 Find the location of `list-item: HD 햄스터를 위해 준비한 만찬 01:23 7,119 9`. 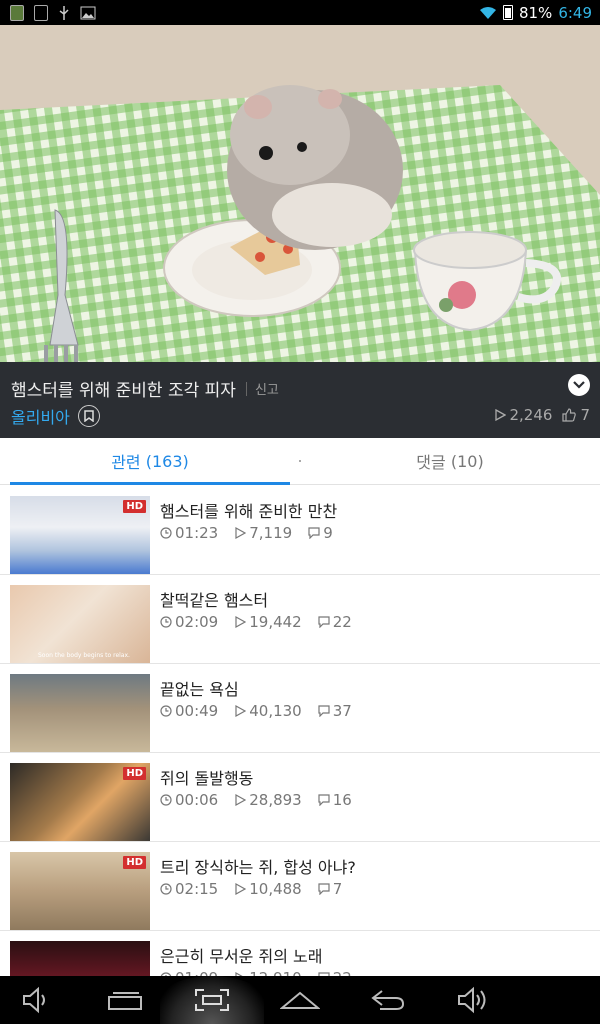

list-item: HD 햄스터를 위해 준비한 만찬 01:23 7,119 9 is located at coordinates (300, 530).